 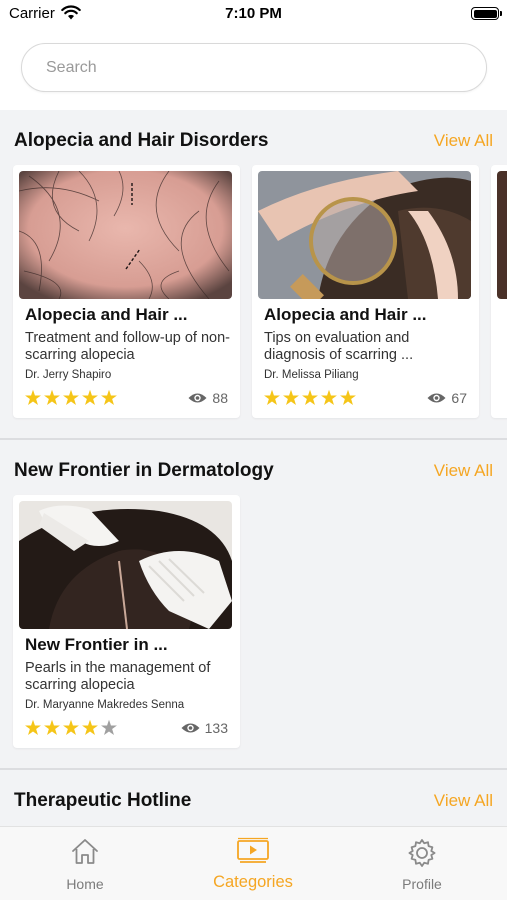 What do you see at coordinates (253, 882) in the screenshot?
I see `tab-label: Categories` at bounding box center [253, 882].